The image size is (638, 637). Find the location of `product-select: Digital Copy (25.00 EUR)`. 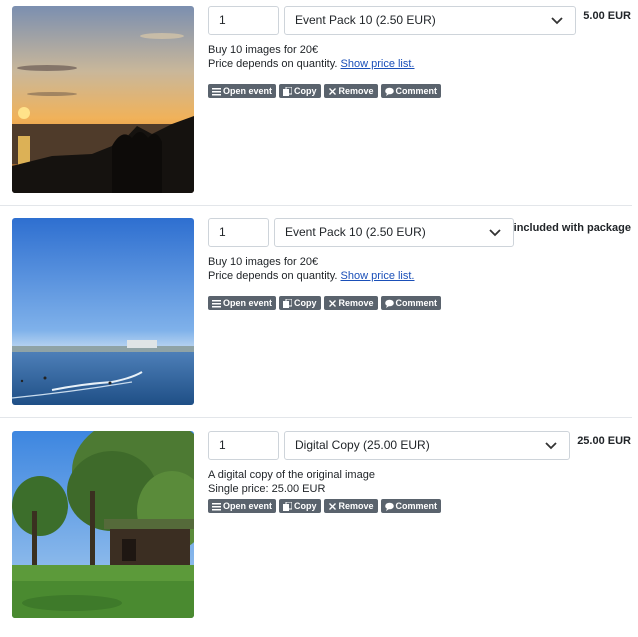

product-select: Digital Copy (25.00 EUR) is located at coordinates (427, 445).